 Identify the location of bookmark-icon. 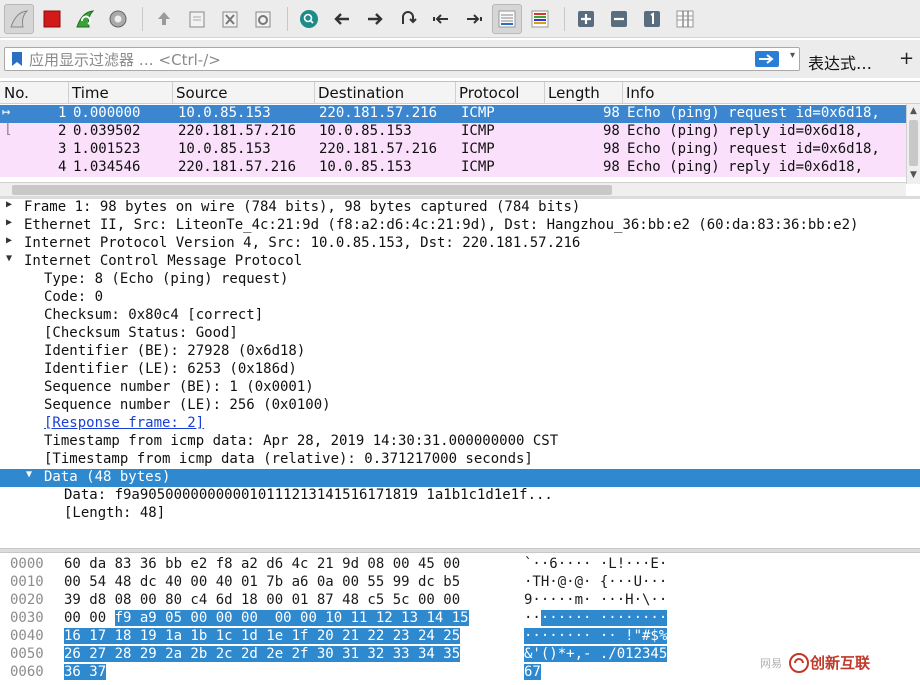
(17, 59).